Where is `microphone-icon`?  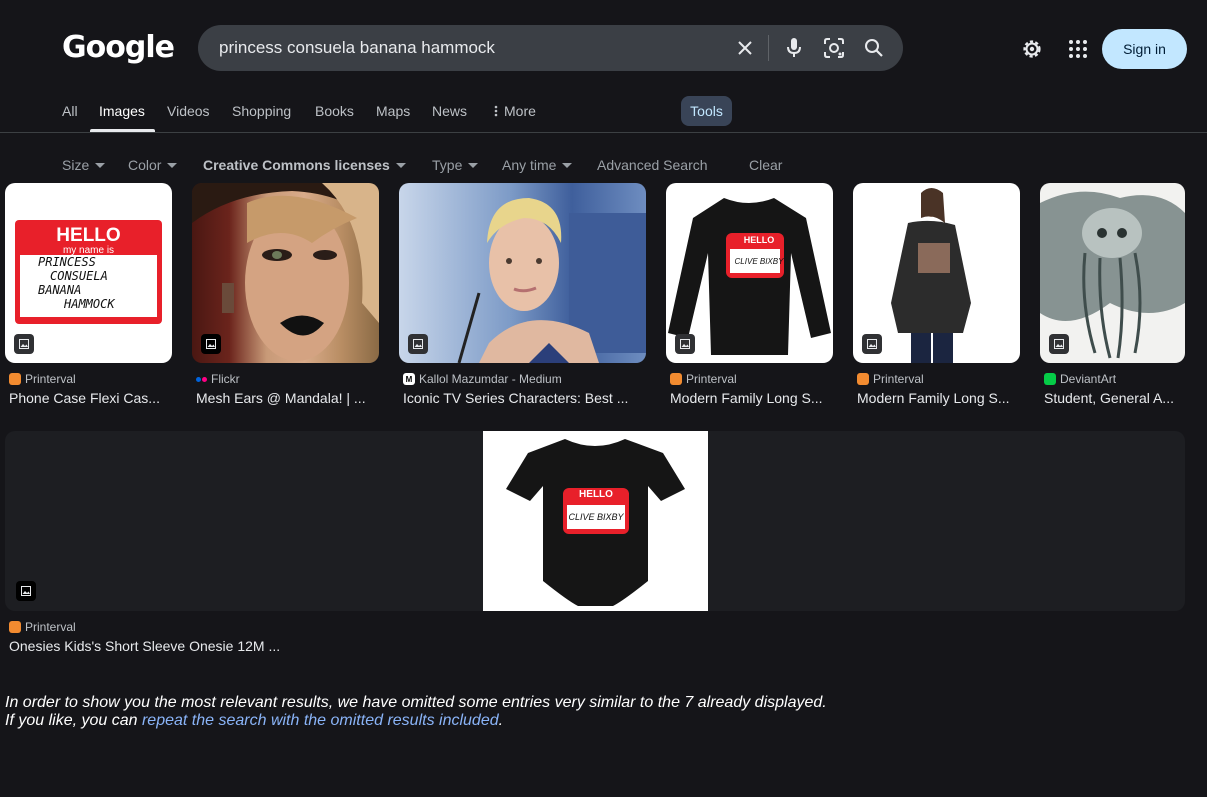
microphone-icon is located at coordinates (794, 48).